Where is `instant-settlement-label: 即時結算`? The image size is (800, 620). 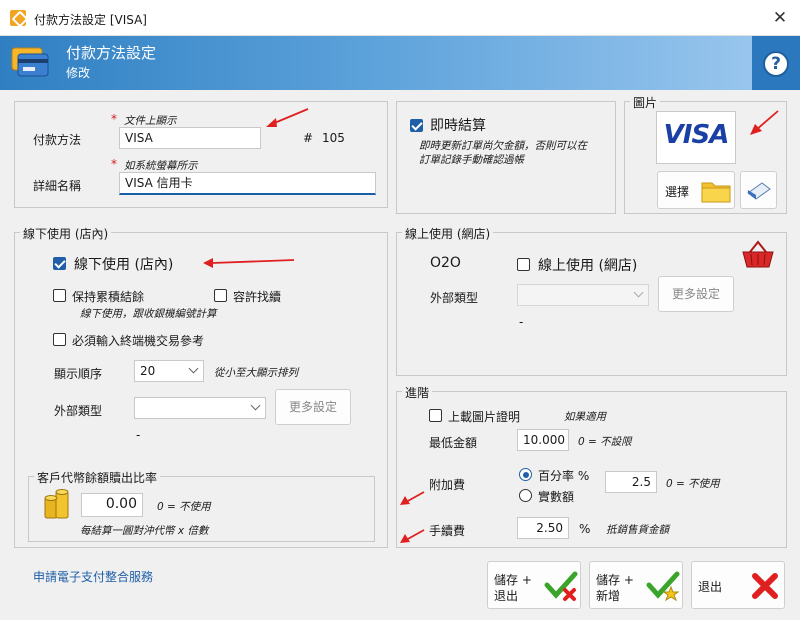
instant-settlement-label: 即時結算 is located at coordinates (458, 126).